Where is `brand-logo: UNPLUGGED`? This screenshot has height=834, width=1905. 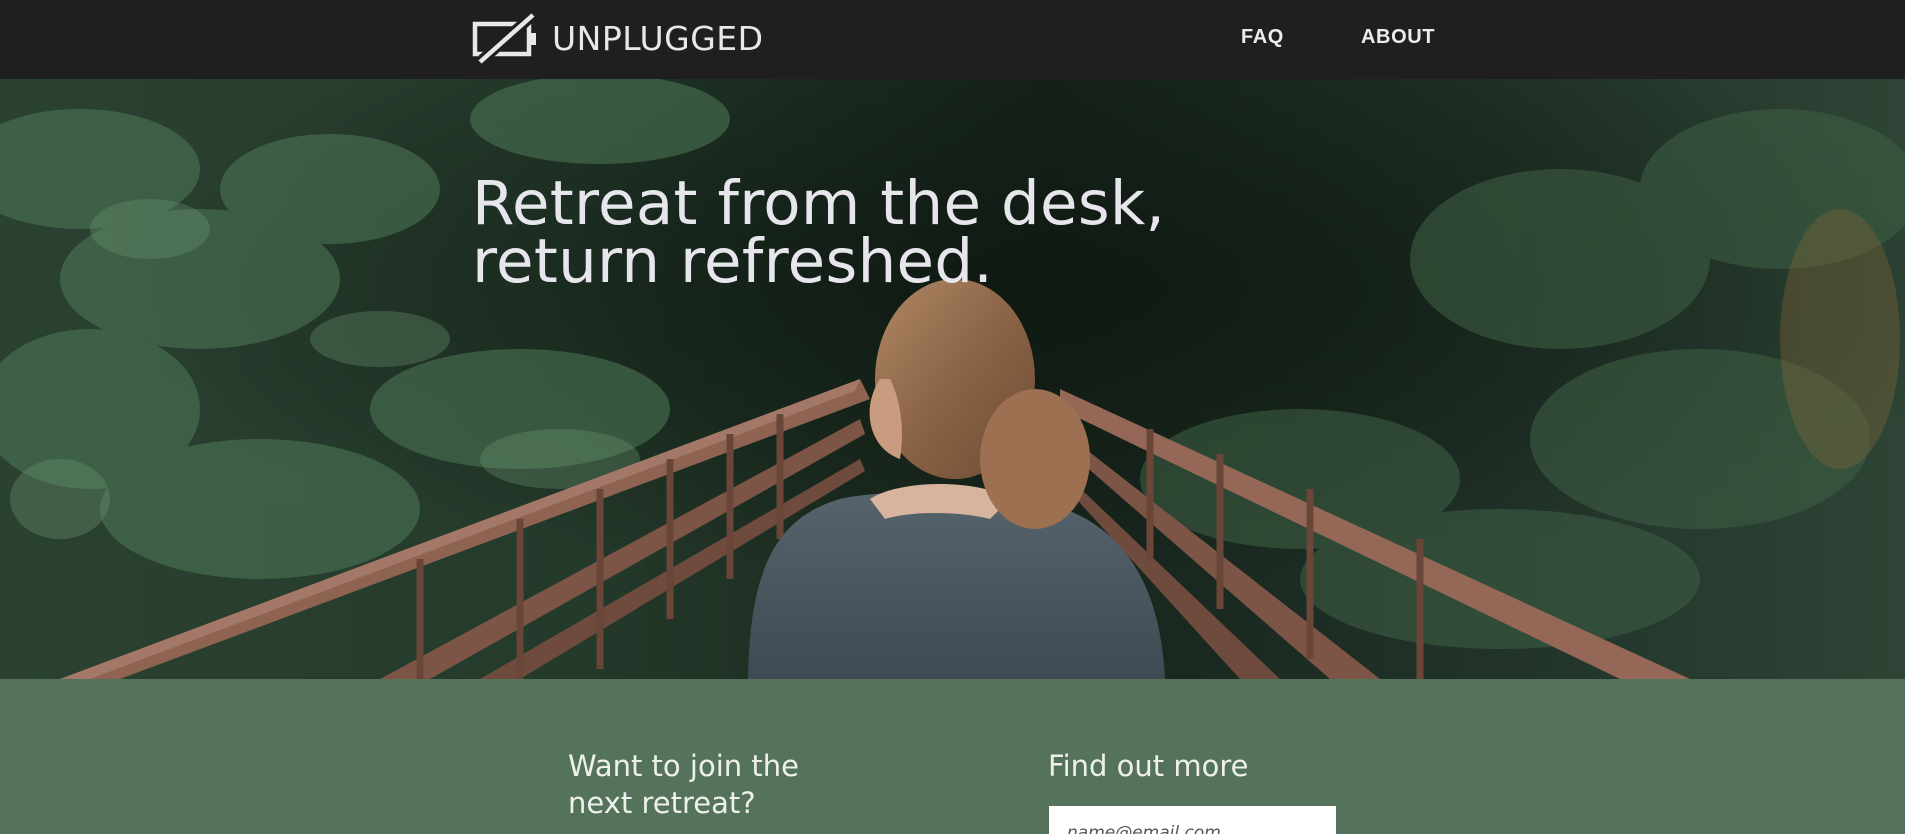 brand-logo: UNPLUGGED is located at coordinates (618, 38).